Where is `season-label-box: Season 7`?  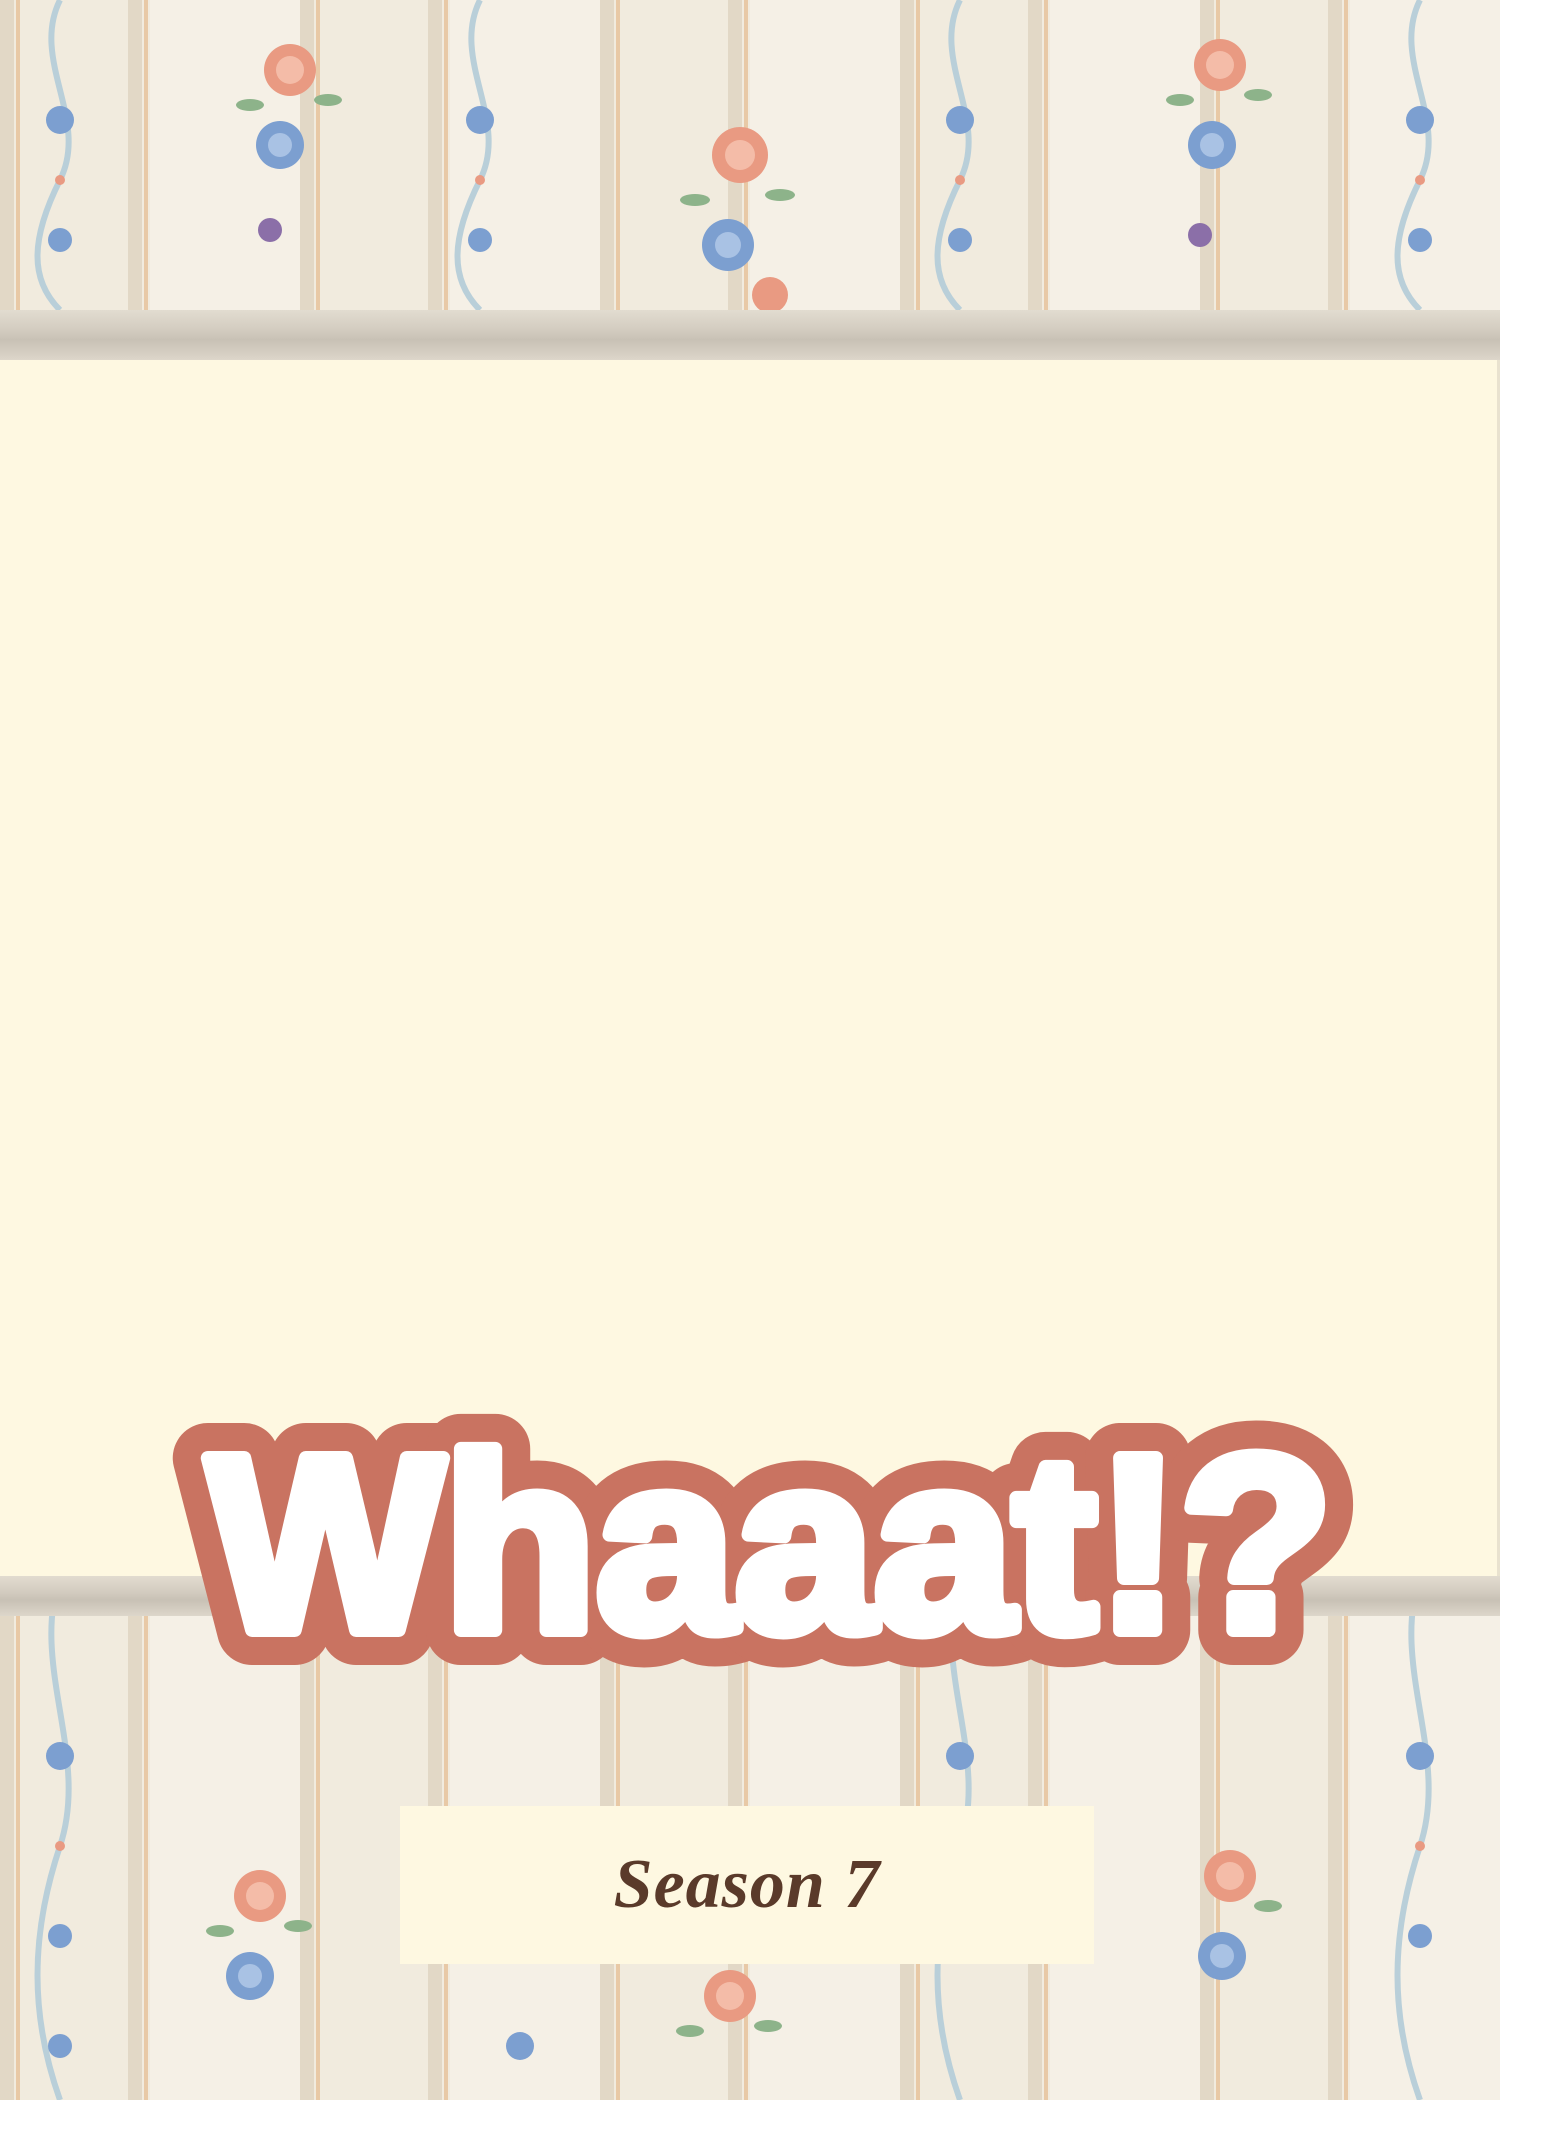 season-label-box: Season 7 is located at coordinates (747, 1885).